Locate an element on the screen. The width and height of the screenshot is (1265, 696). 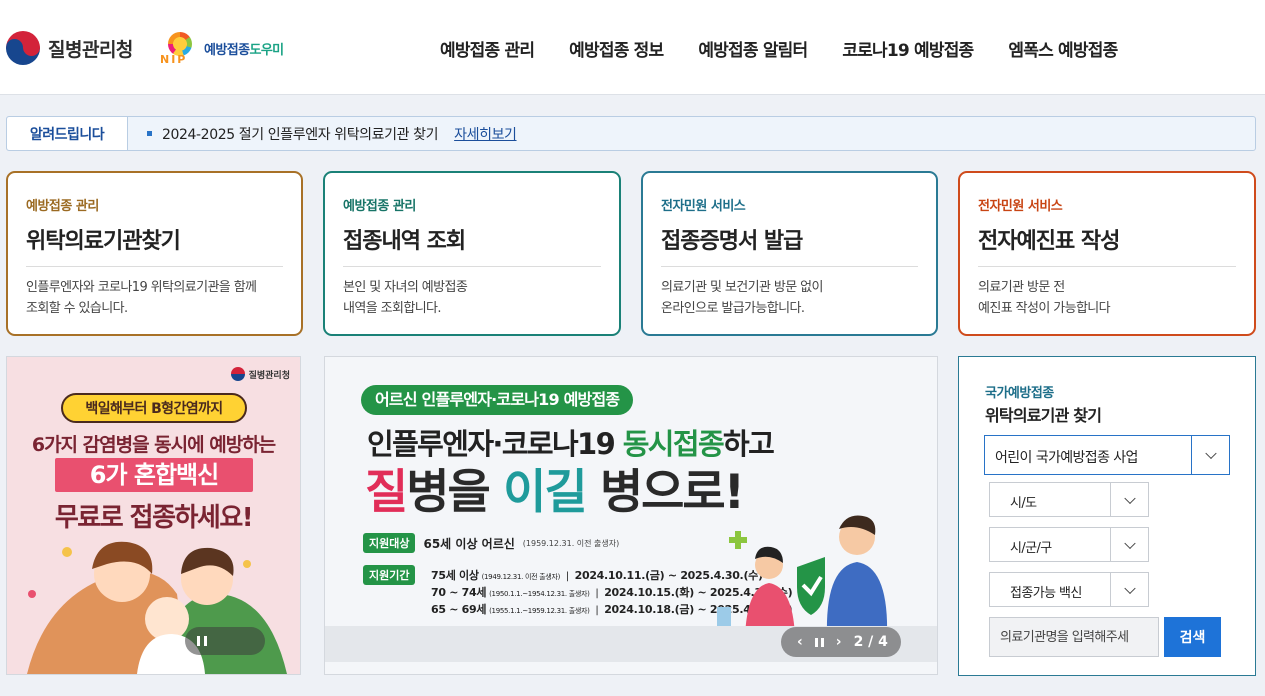
program-select: 어린이 국가예방접종 사업 is located at coordinates (1107, 455).